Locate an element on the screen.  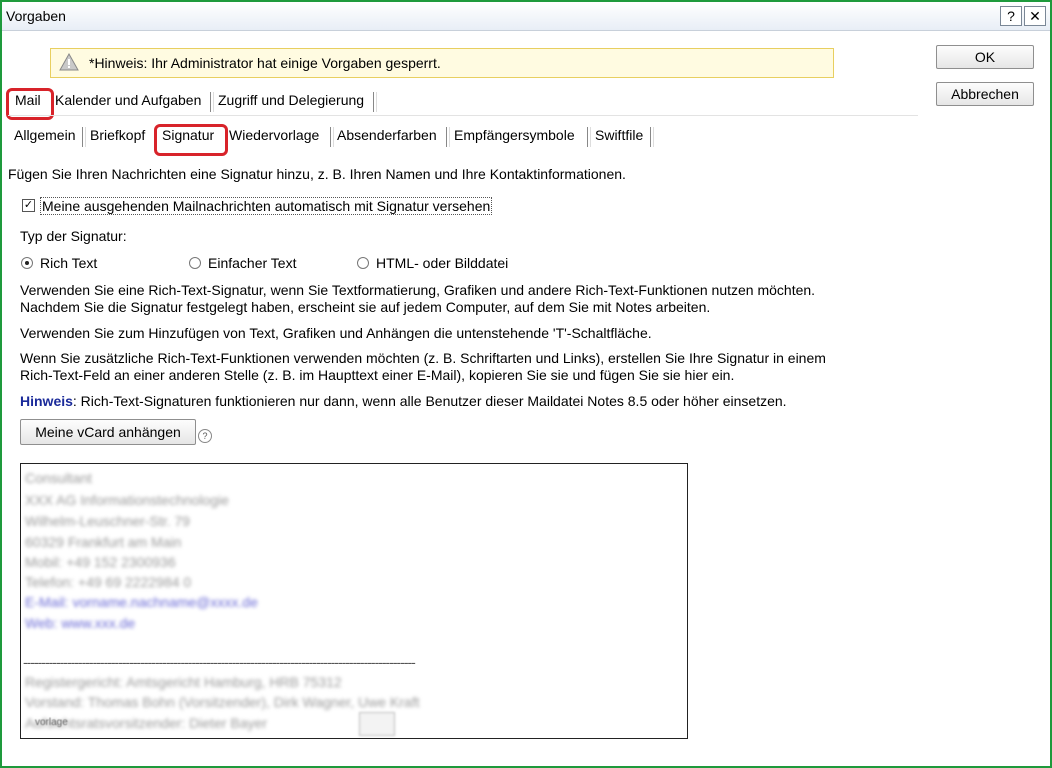
tab-signatur: Signatur is located at coordinates (188, 135).